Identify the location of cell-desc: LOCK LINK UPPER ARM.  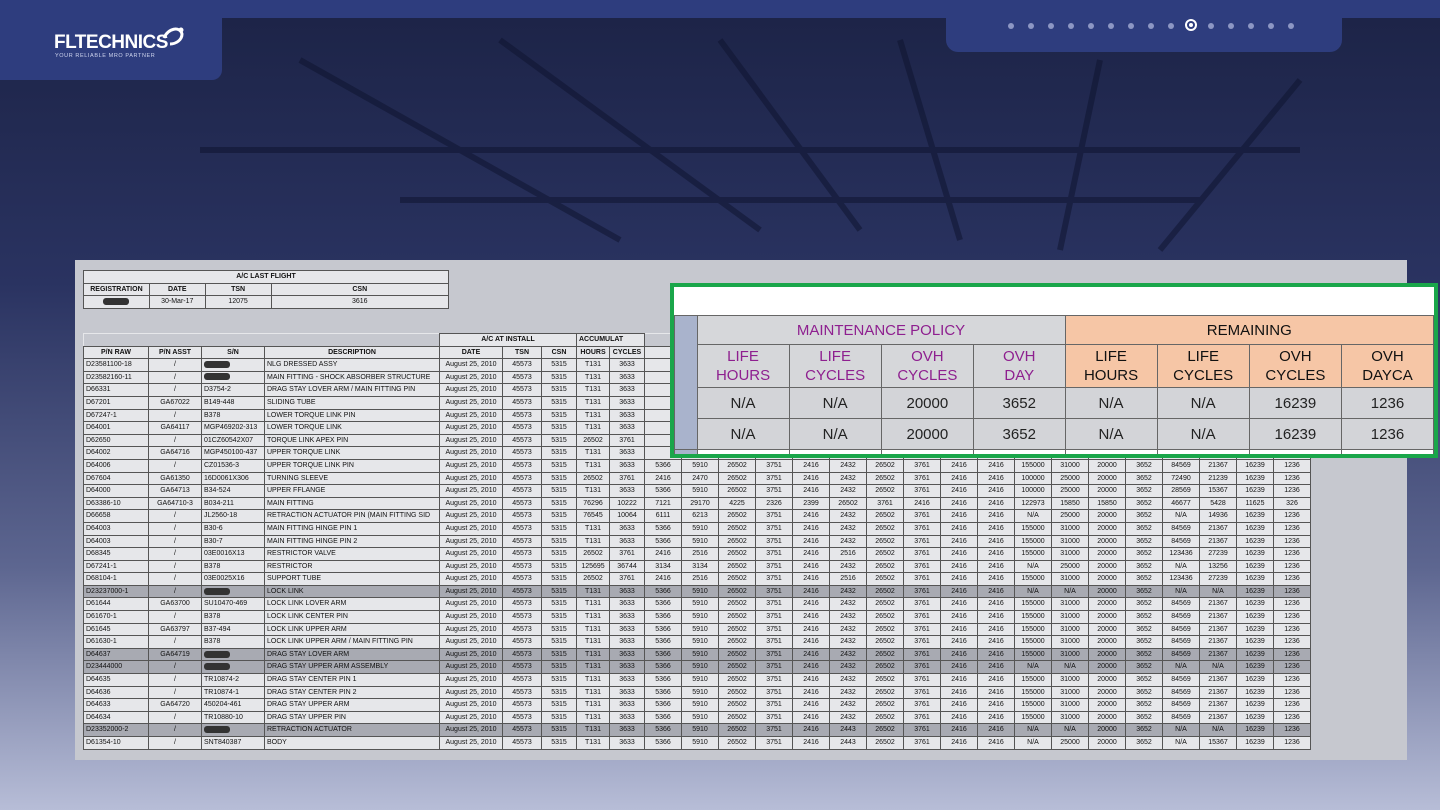
(352, 629).